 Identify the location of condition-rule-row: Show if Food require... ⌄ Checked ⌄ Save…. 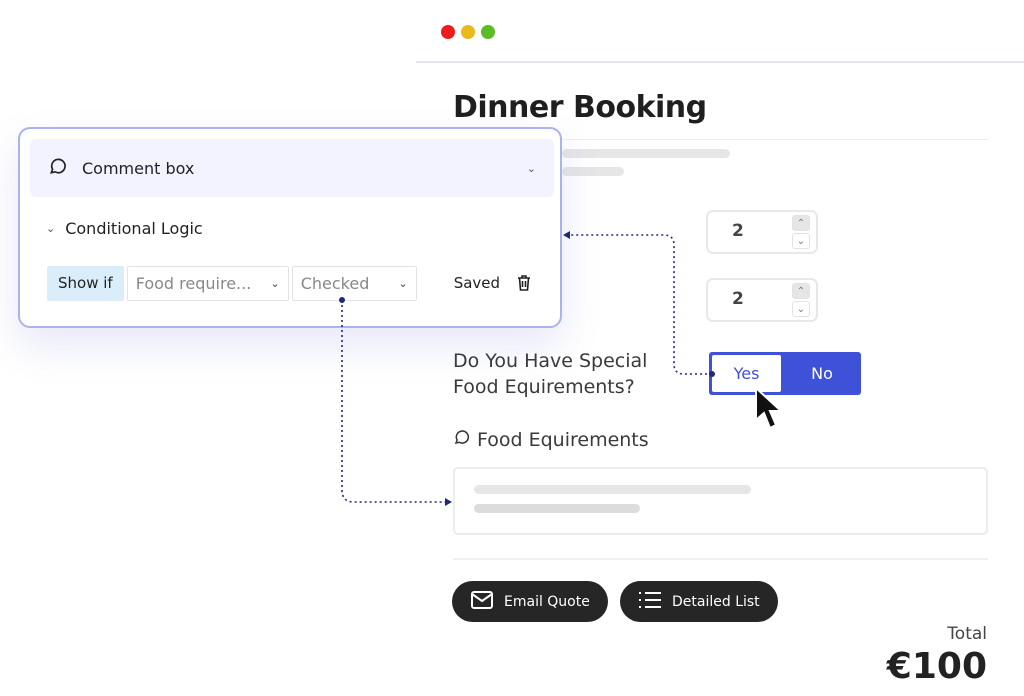
(289, 283).